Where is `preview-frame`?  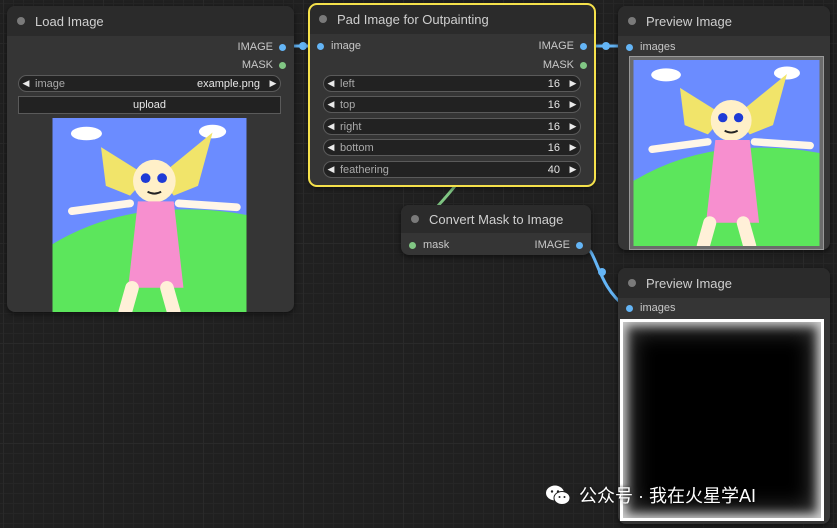
preview-frame is located at coordinates (726, 153).